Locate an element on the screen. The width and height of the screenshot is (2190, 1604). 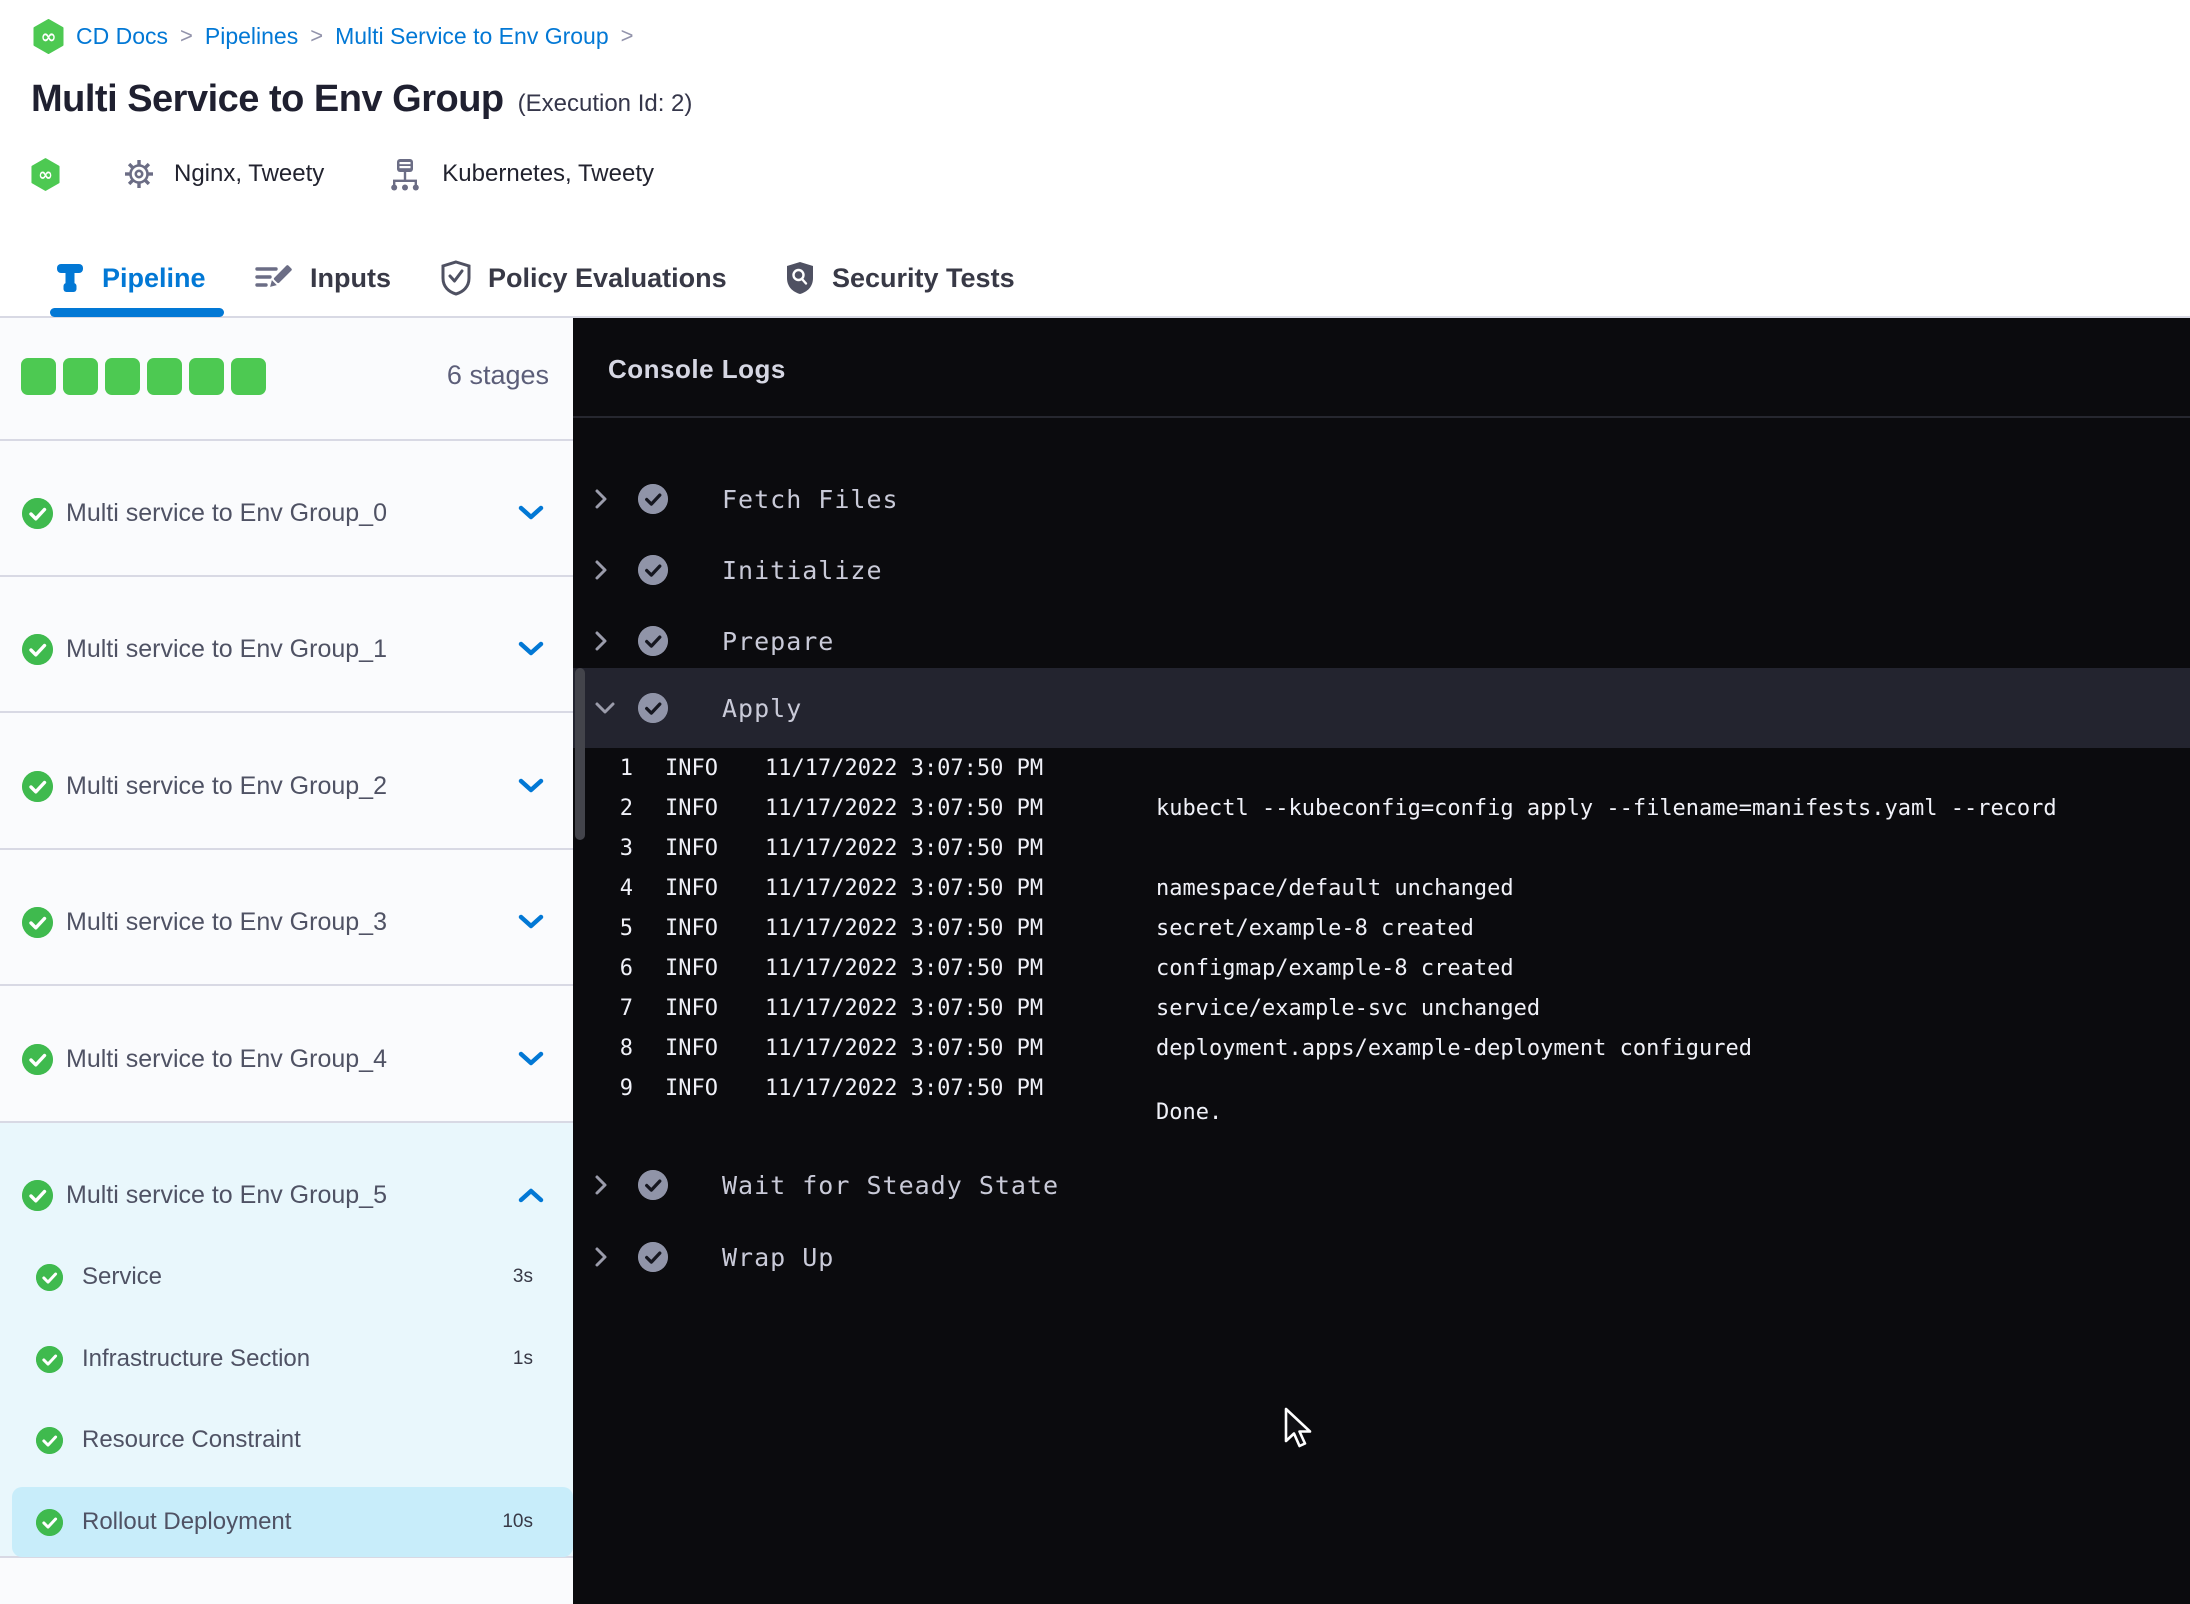
logstep-apply: Apply is located at coordinates (1381, 708).